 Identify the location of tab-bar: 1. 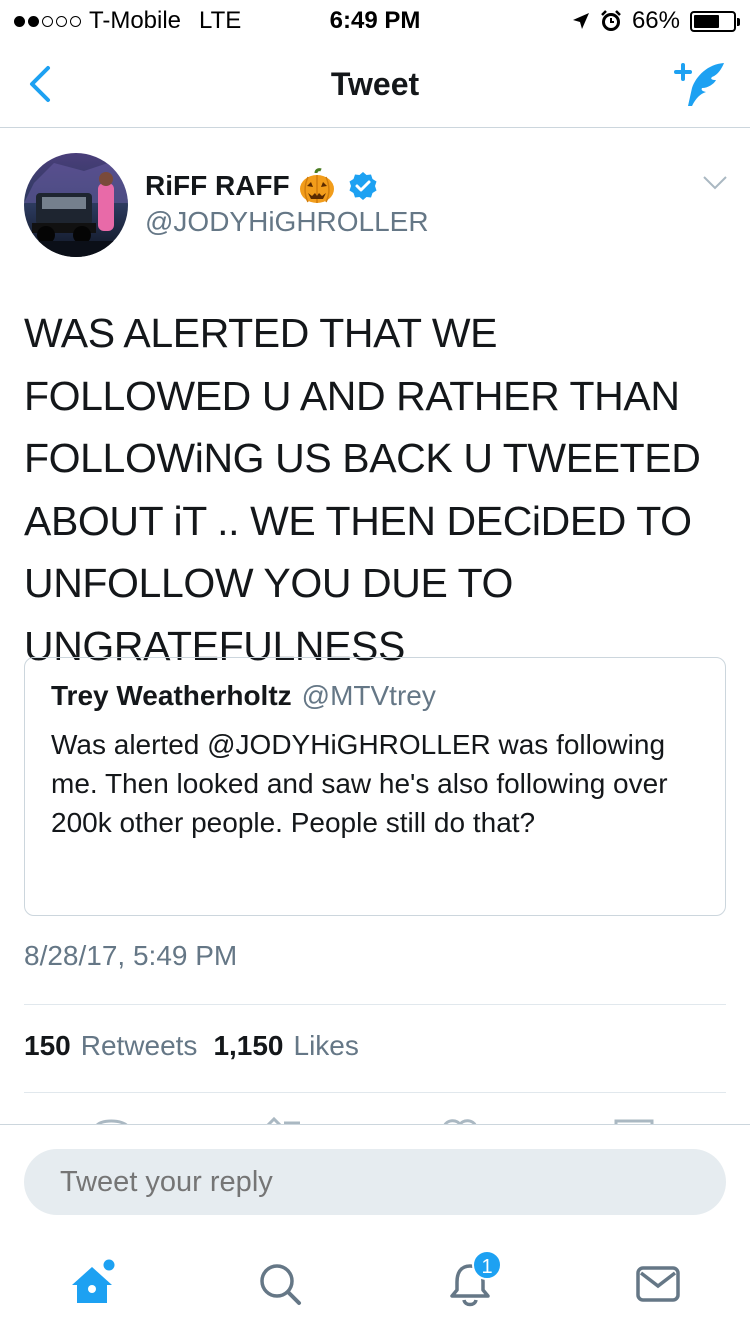
(375, 1284).